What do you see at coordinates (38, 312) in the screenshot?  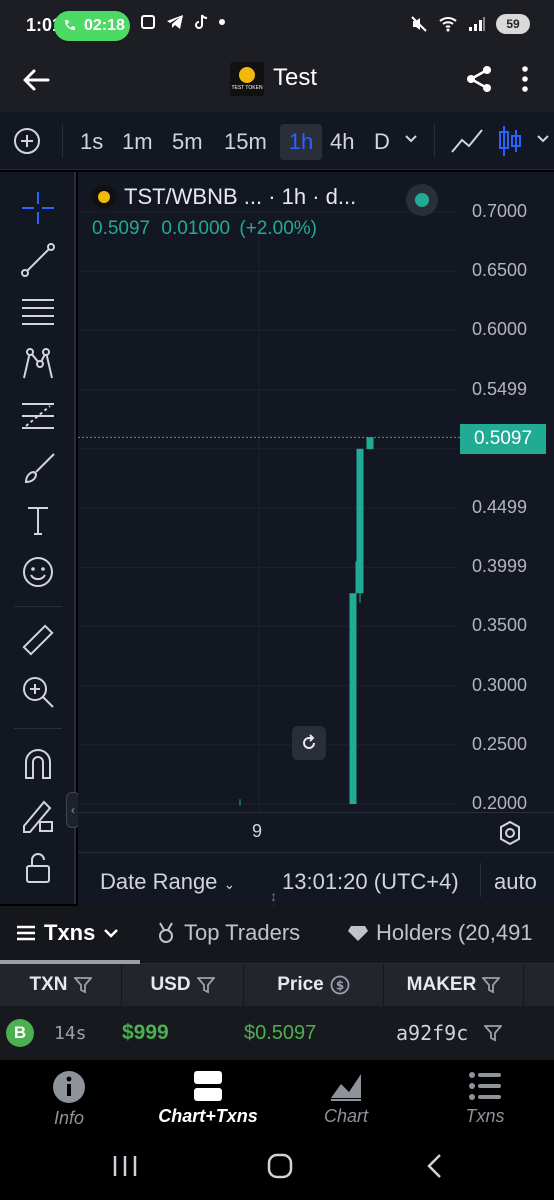 I see `fib-tool` at bounding box center [38, 312].